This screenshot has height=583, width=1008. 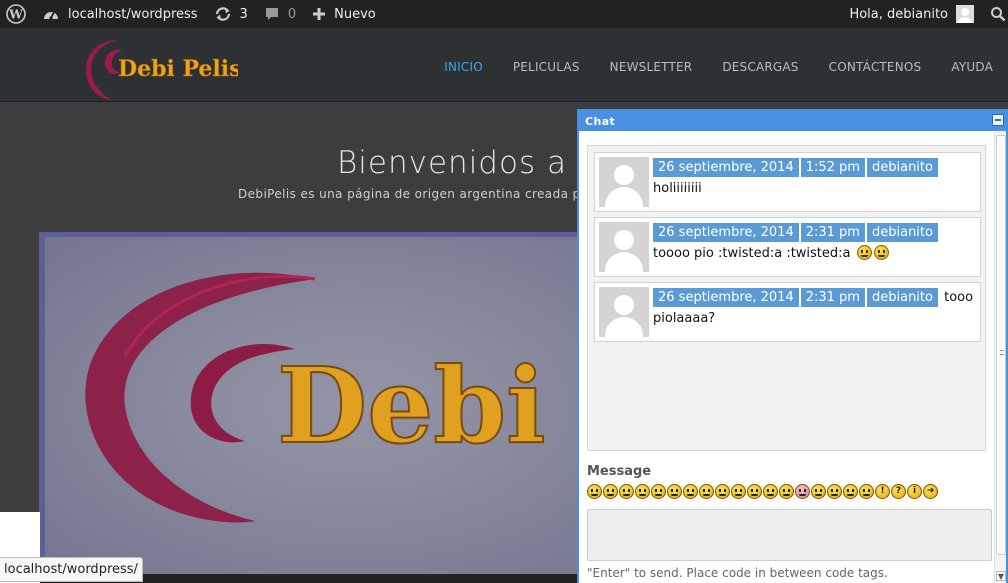 I want to click on search-icon, so click(x=998, y=14).